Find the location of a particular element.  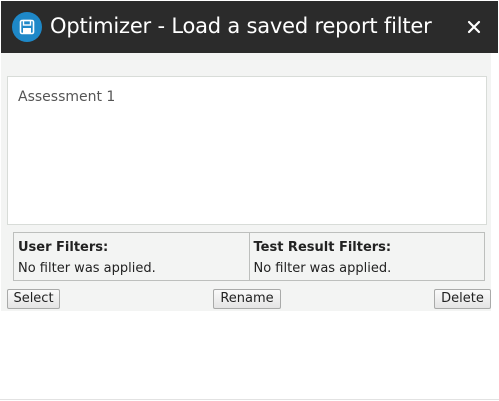

delete-button: Delete is located at coordinates (462, 299).